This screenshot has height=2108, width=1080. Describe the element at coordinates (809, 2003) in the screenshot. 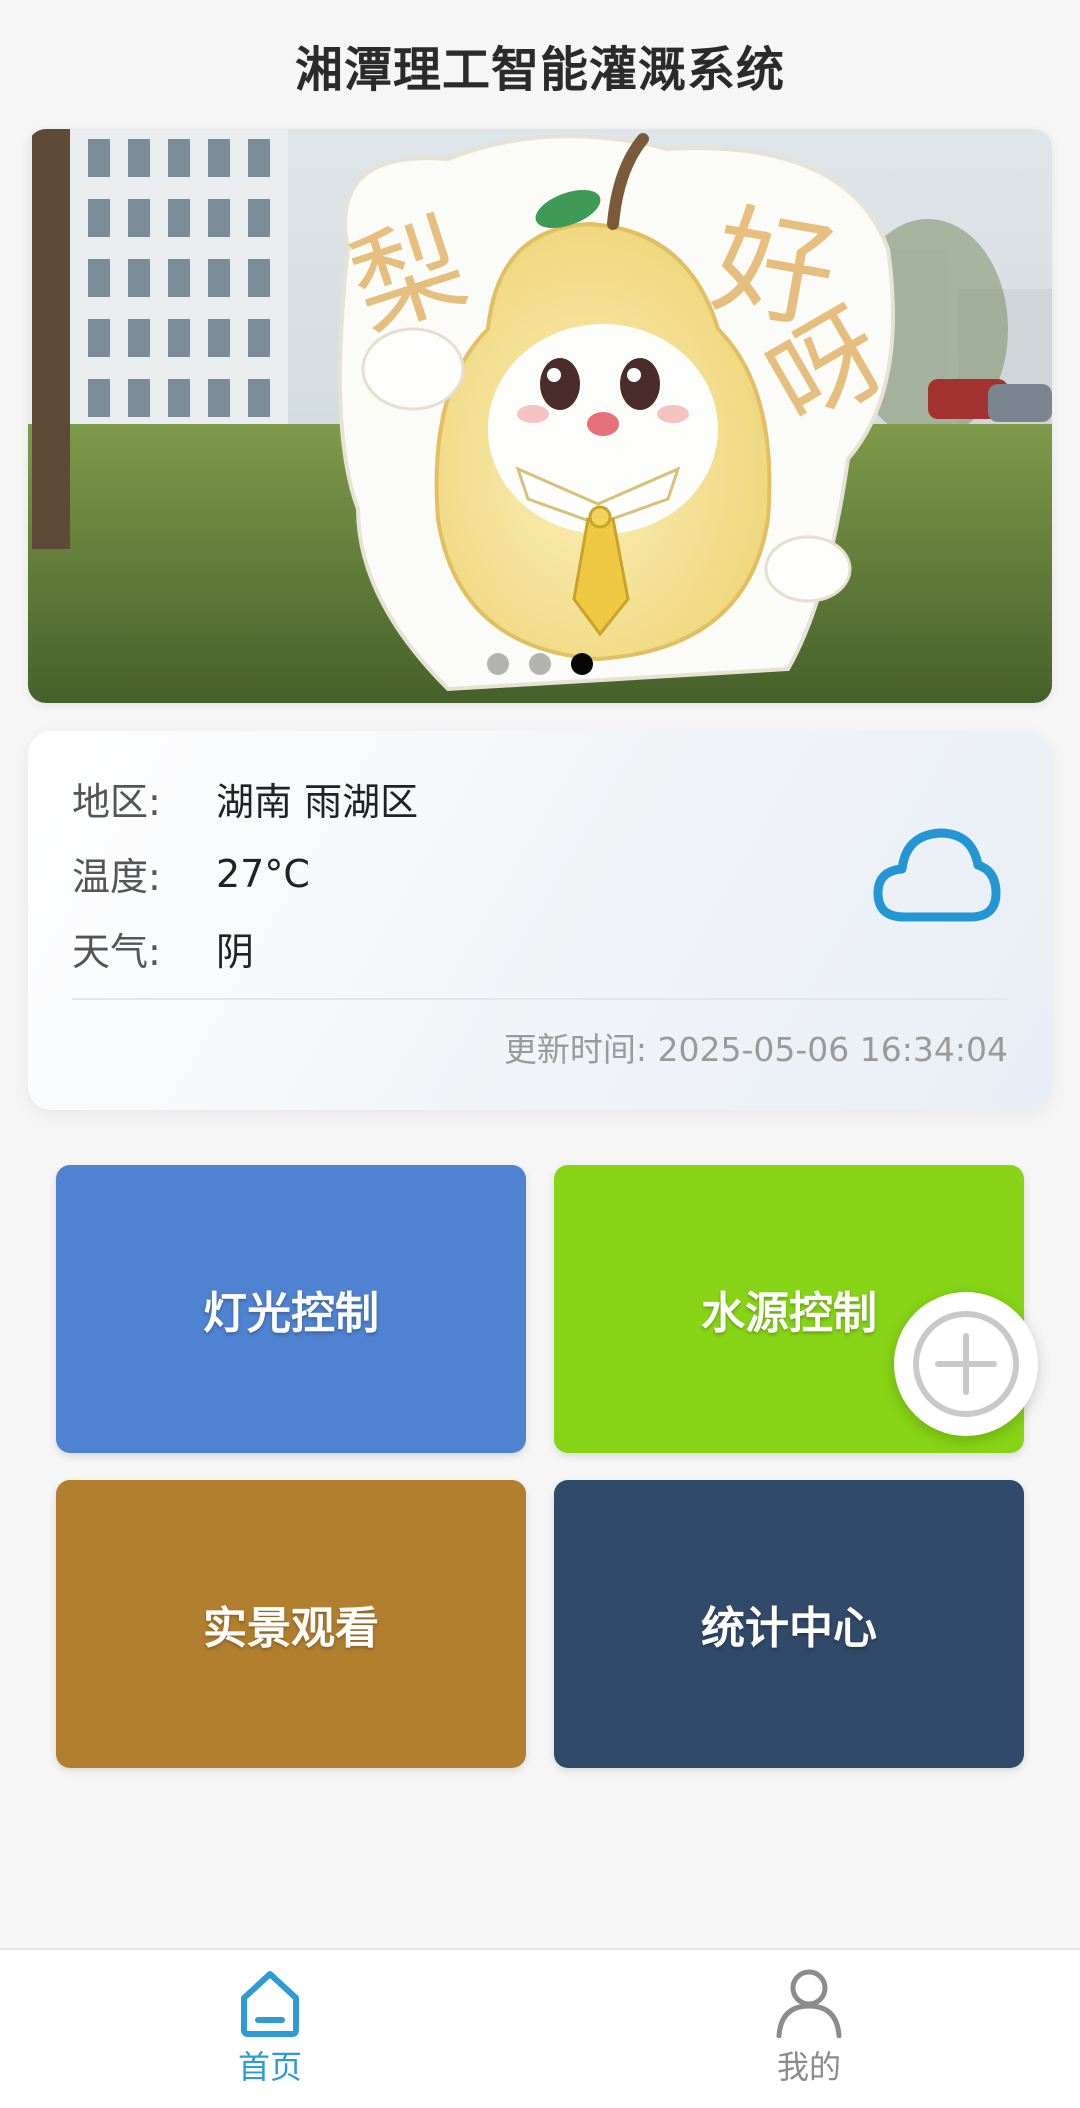

I see `user-icon` at that location.